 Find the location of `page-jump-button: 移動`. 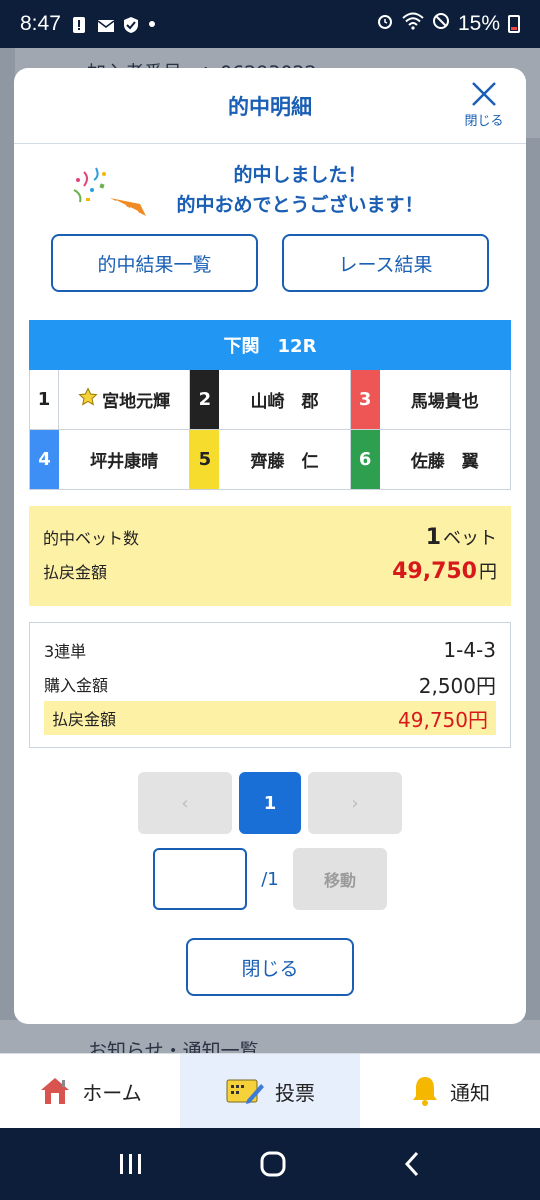

page-jump-button: 移動 is located at coordinates (340, 879).